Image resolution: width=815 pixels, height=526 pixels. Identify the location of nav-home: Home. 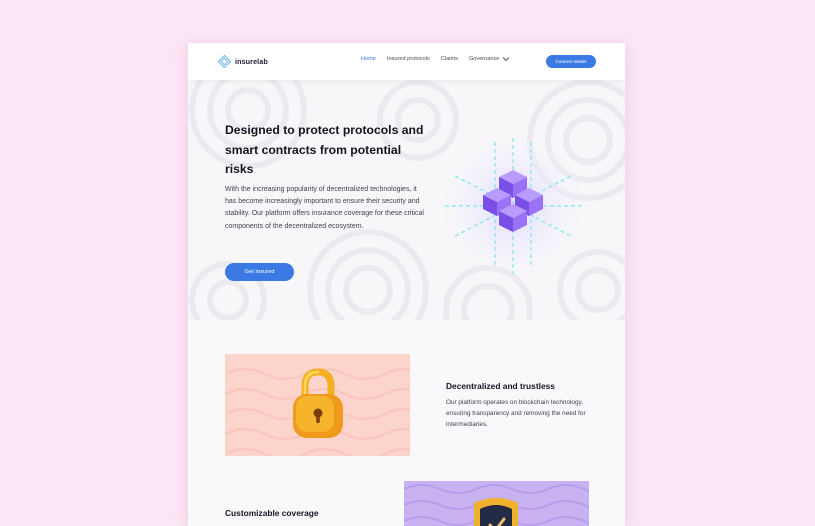
(368, 59).